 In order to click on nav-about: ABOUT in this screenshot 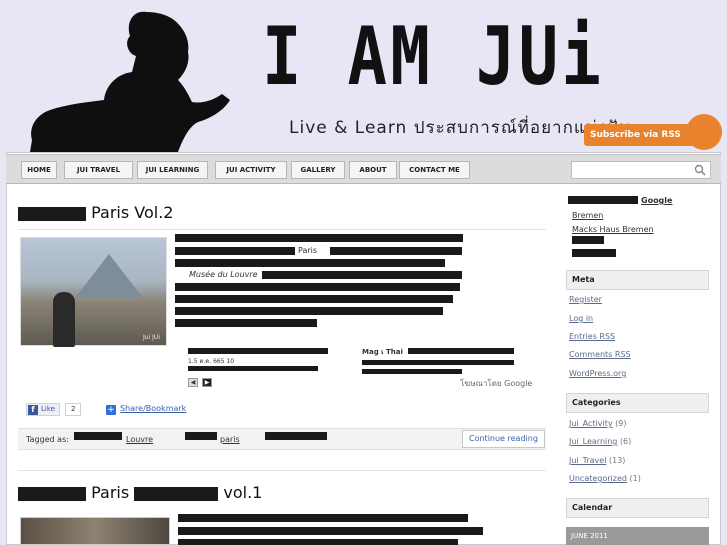, I will do `click(373, 170)`.